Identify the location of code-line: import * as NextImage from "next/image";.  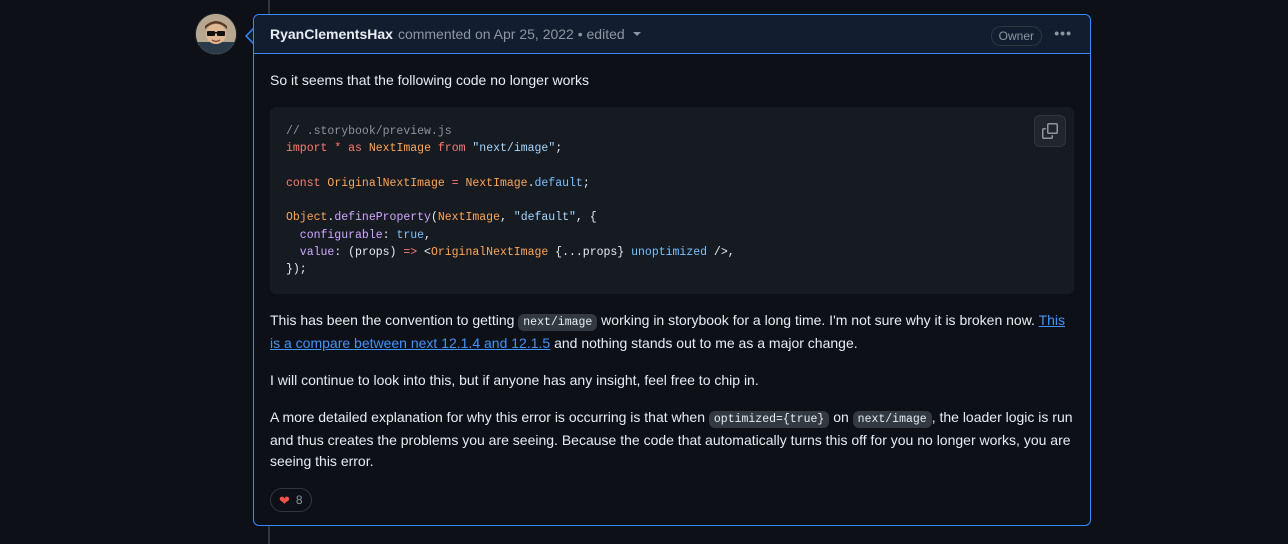
(672, 148).